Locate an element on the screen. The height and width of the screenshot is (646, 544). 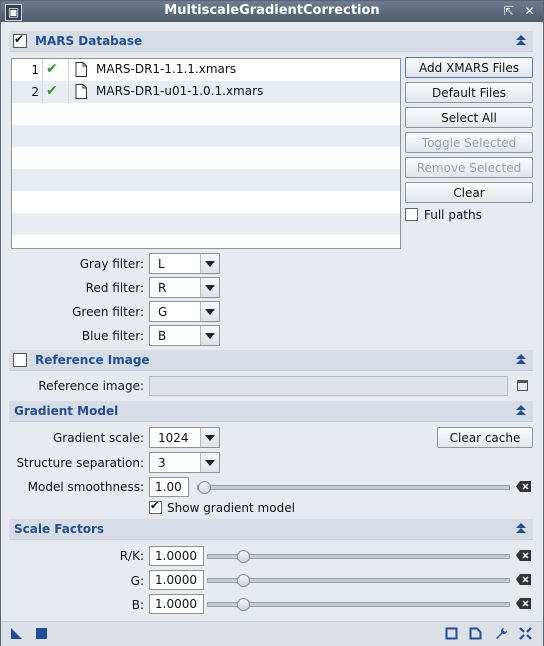
model-smoothness-input: 1.00 is located at coordinates (169, 487).